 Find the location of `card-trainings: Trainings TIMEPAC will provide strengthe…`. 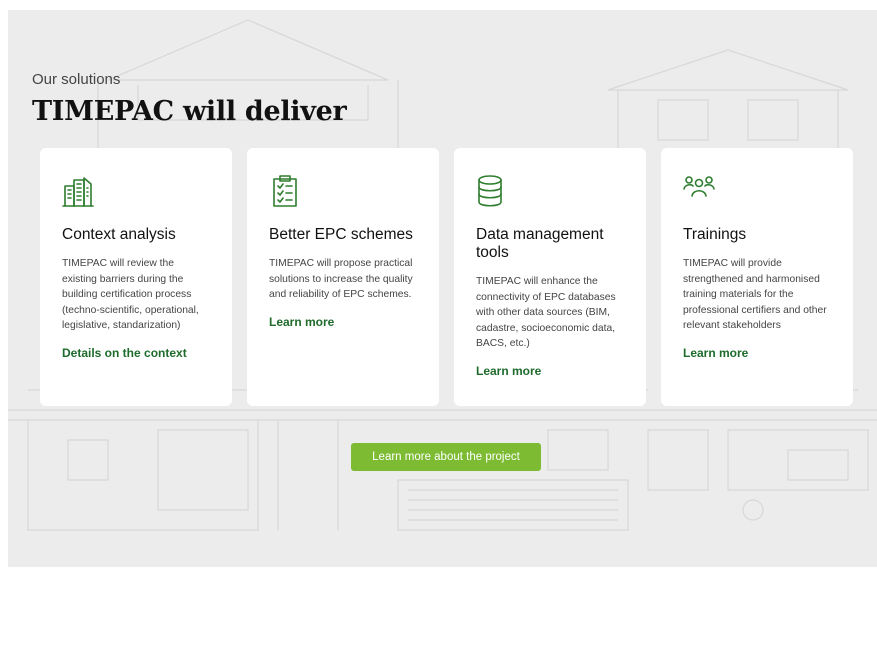

card-trainings: Trainings TIMEPAC will provide strengthe… is located at coordinates (757, 277).